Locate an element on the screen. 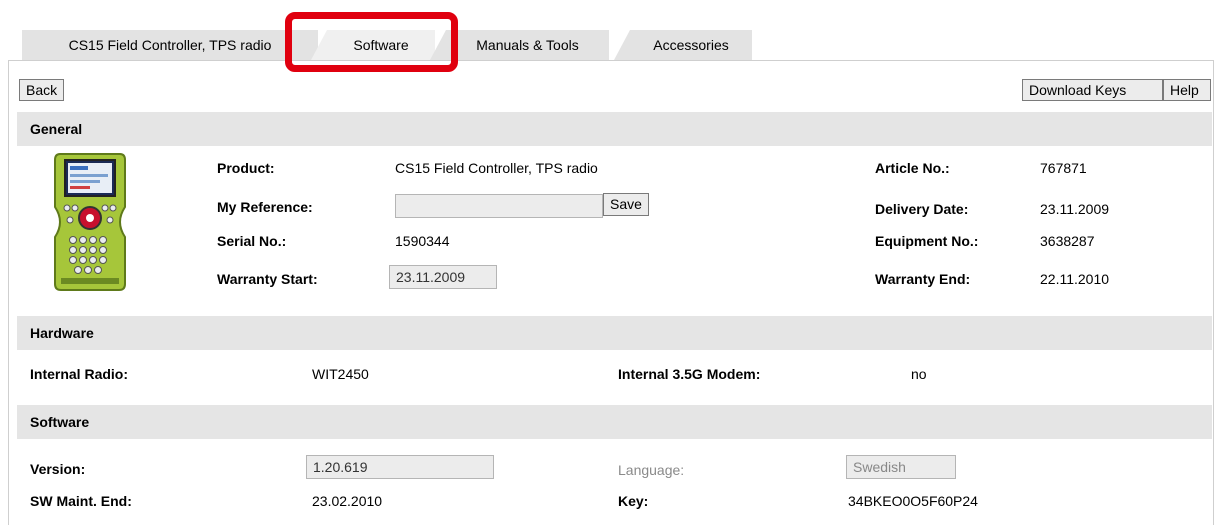 This screenshot has width=1216, height=525. section-header-general: General is located at coordinates (614, 129).